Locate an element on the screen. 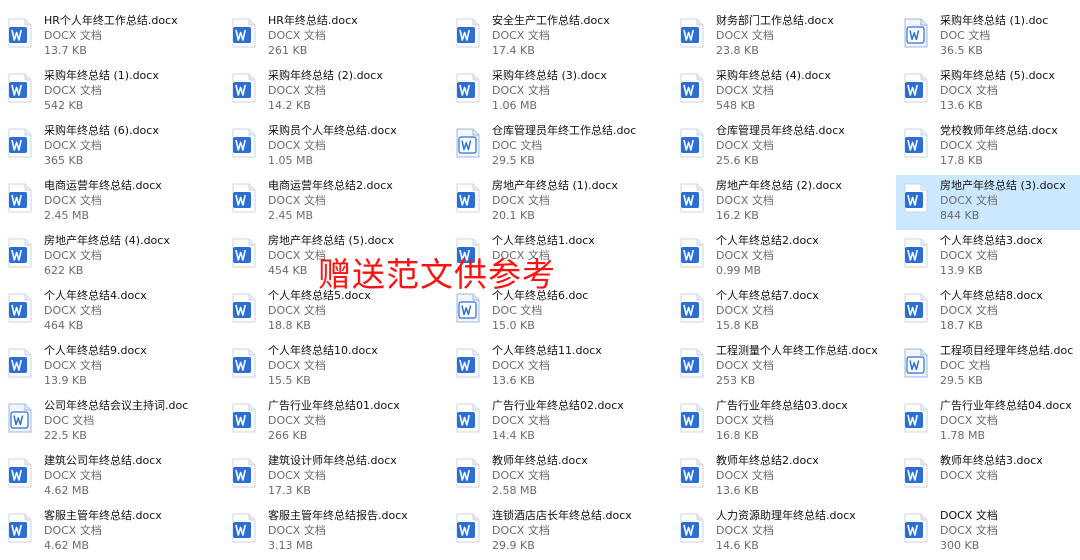 The image size is (1080, 560). file-item: 个人年终总结10.docx DOCX 文档 15.5 KB is located at coordinates (336, 367).